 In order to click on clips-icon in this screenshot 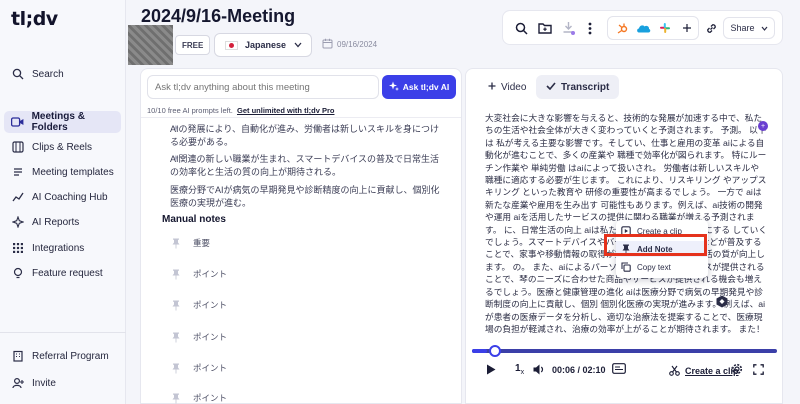, I will do `click(18, 147)`.